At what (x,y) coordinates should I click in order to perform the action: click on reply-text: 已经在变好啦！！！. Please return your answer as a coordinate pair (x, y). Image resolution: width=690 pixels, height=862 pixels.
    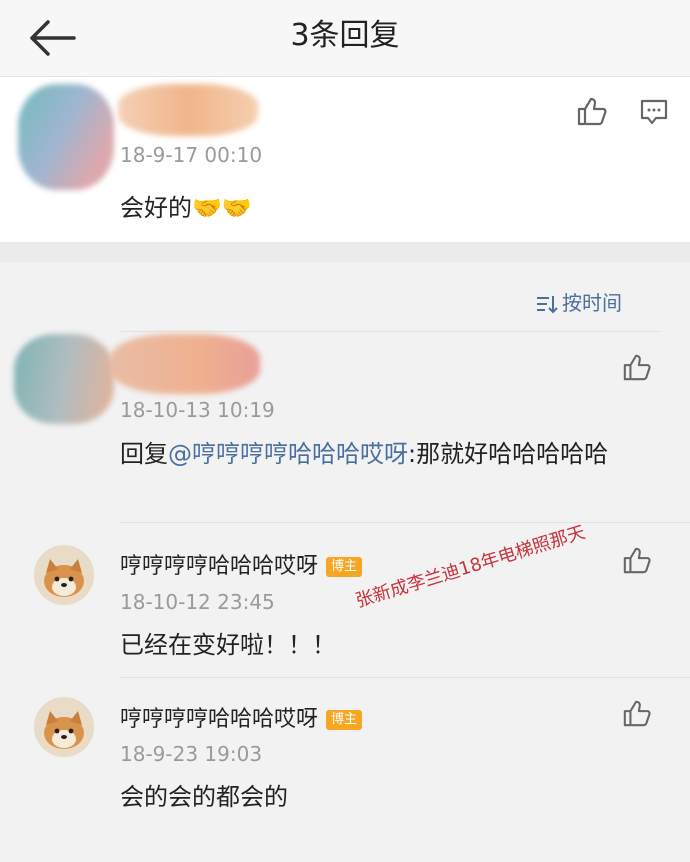
    Looking at the image, I should click on (228, 645).